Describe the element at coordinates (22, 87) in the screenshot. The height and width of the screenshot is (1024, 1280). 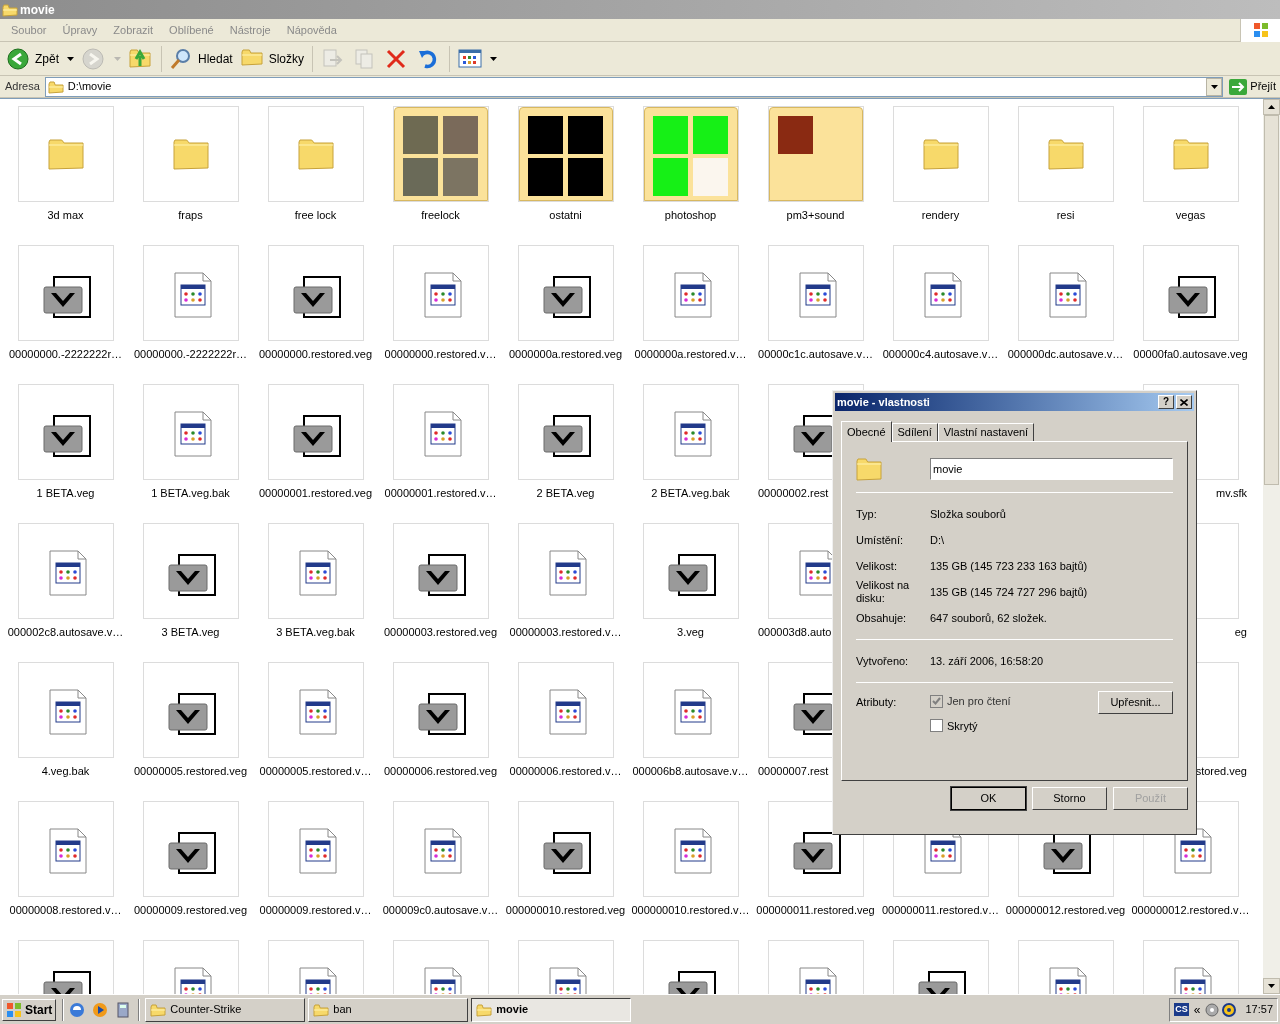
I see `address-label: Adresa` at that location.